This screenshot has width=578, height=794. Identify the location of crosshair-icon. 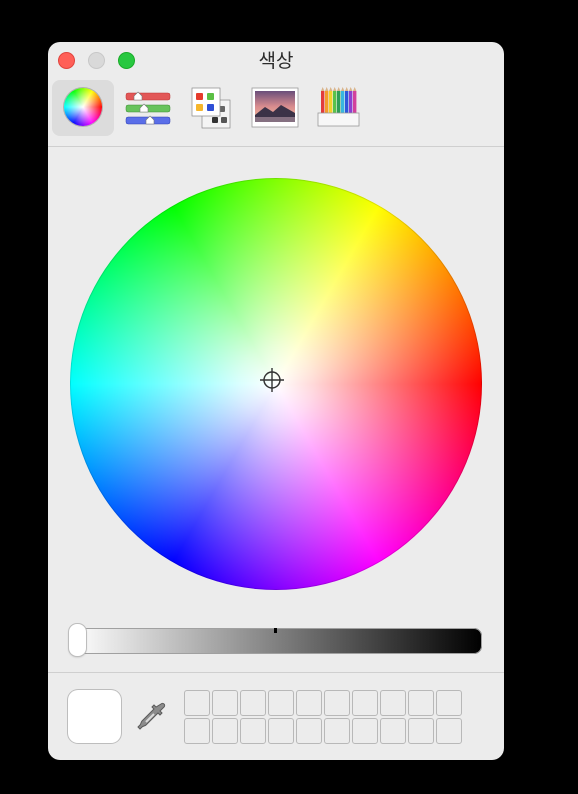
(272, 380).